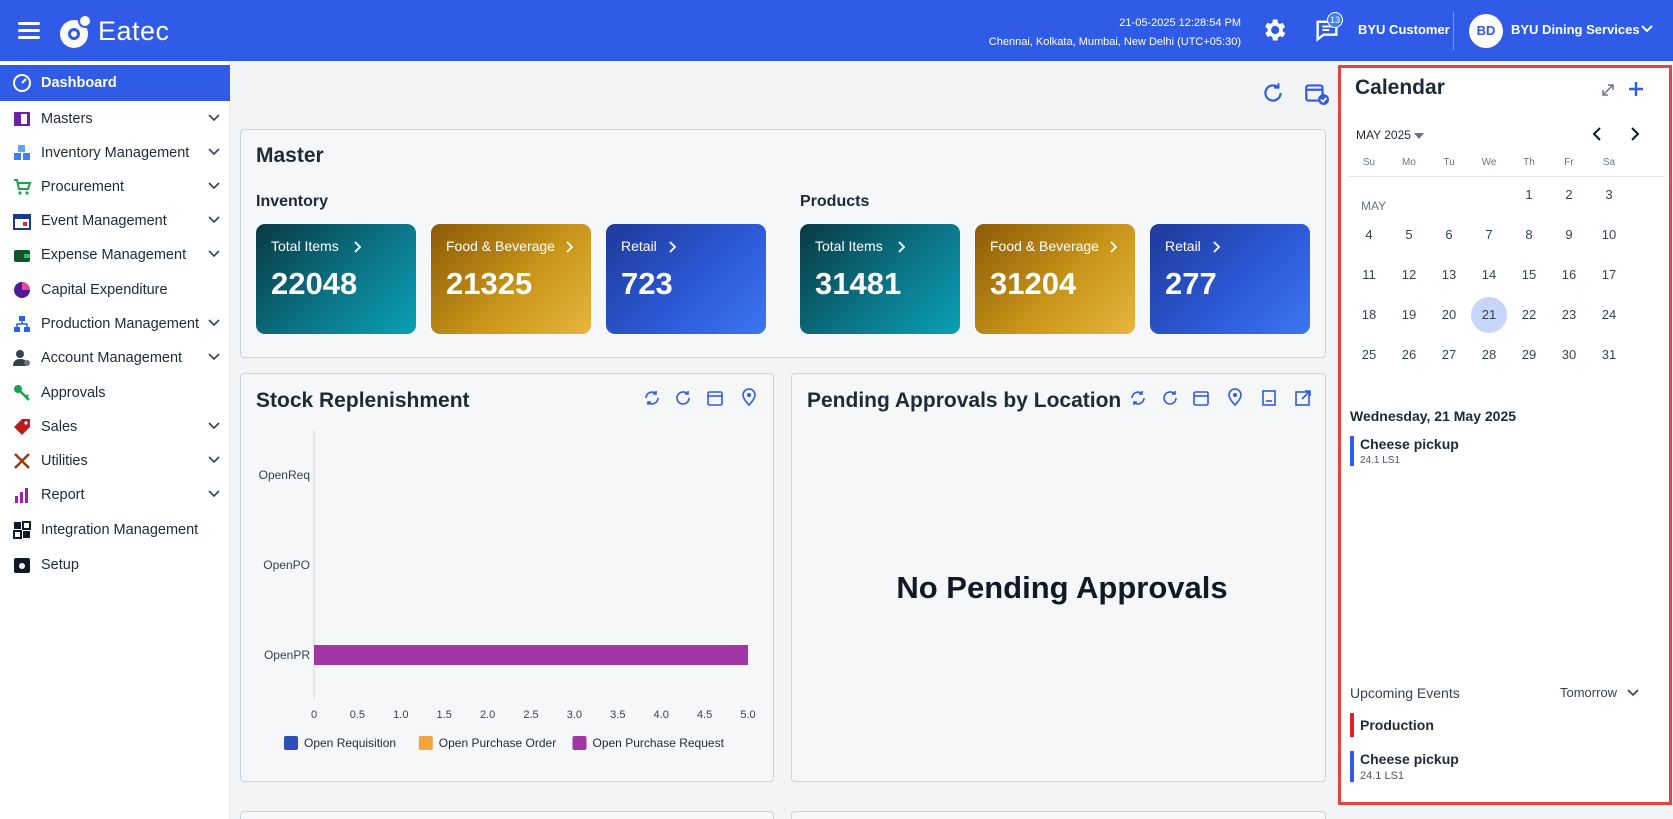 Image resolution: width=1673 pixels, height=819 pixels. What do you see at coordinates (1409, 235) in the screenshot?
I see `calendar-day: 5` at bounding box center [1409, 235].